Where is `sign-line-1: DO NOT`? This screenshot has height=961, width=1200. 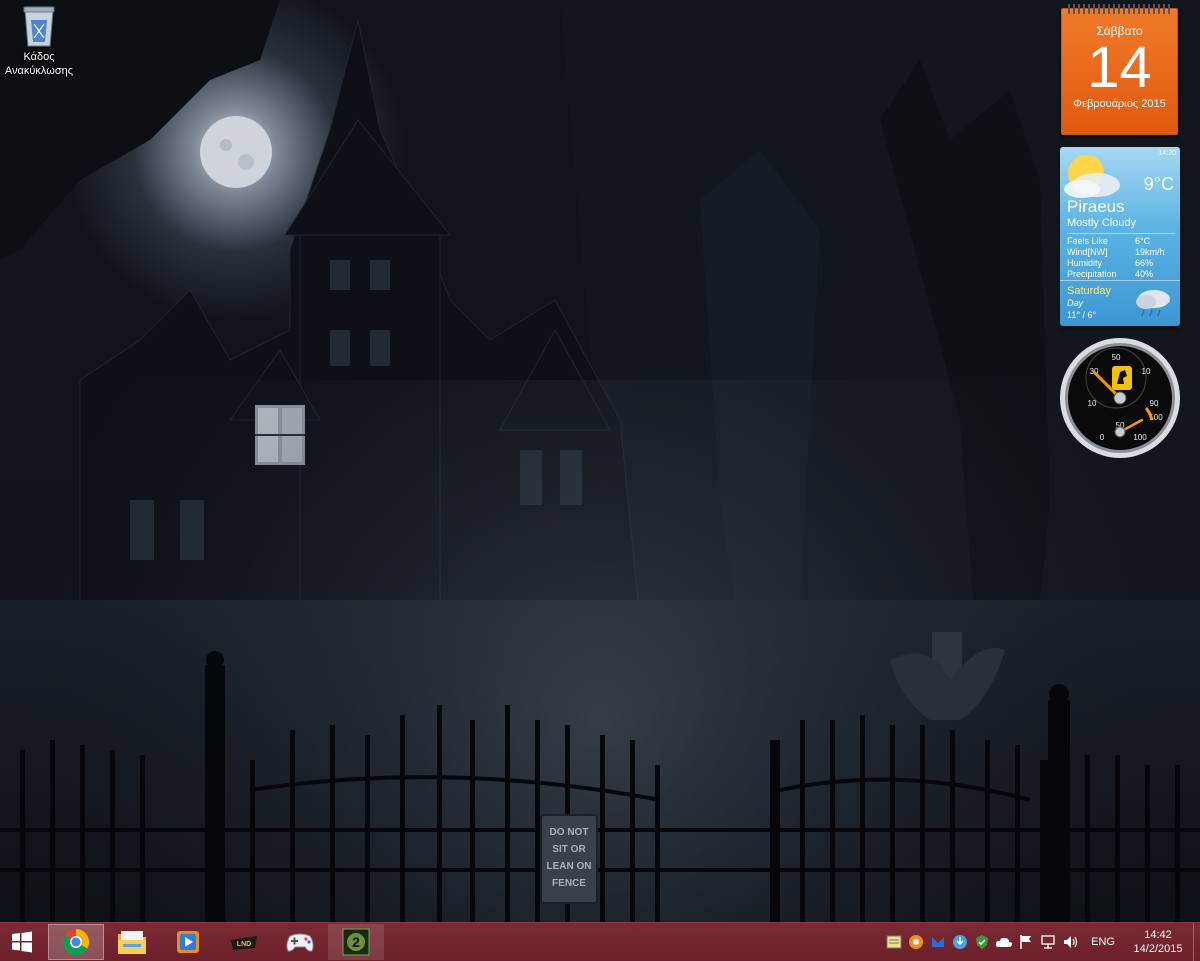
sign-line-1: DO NOT is located at coordinates (569, 832).